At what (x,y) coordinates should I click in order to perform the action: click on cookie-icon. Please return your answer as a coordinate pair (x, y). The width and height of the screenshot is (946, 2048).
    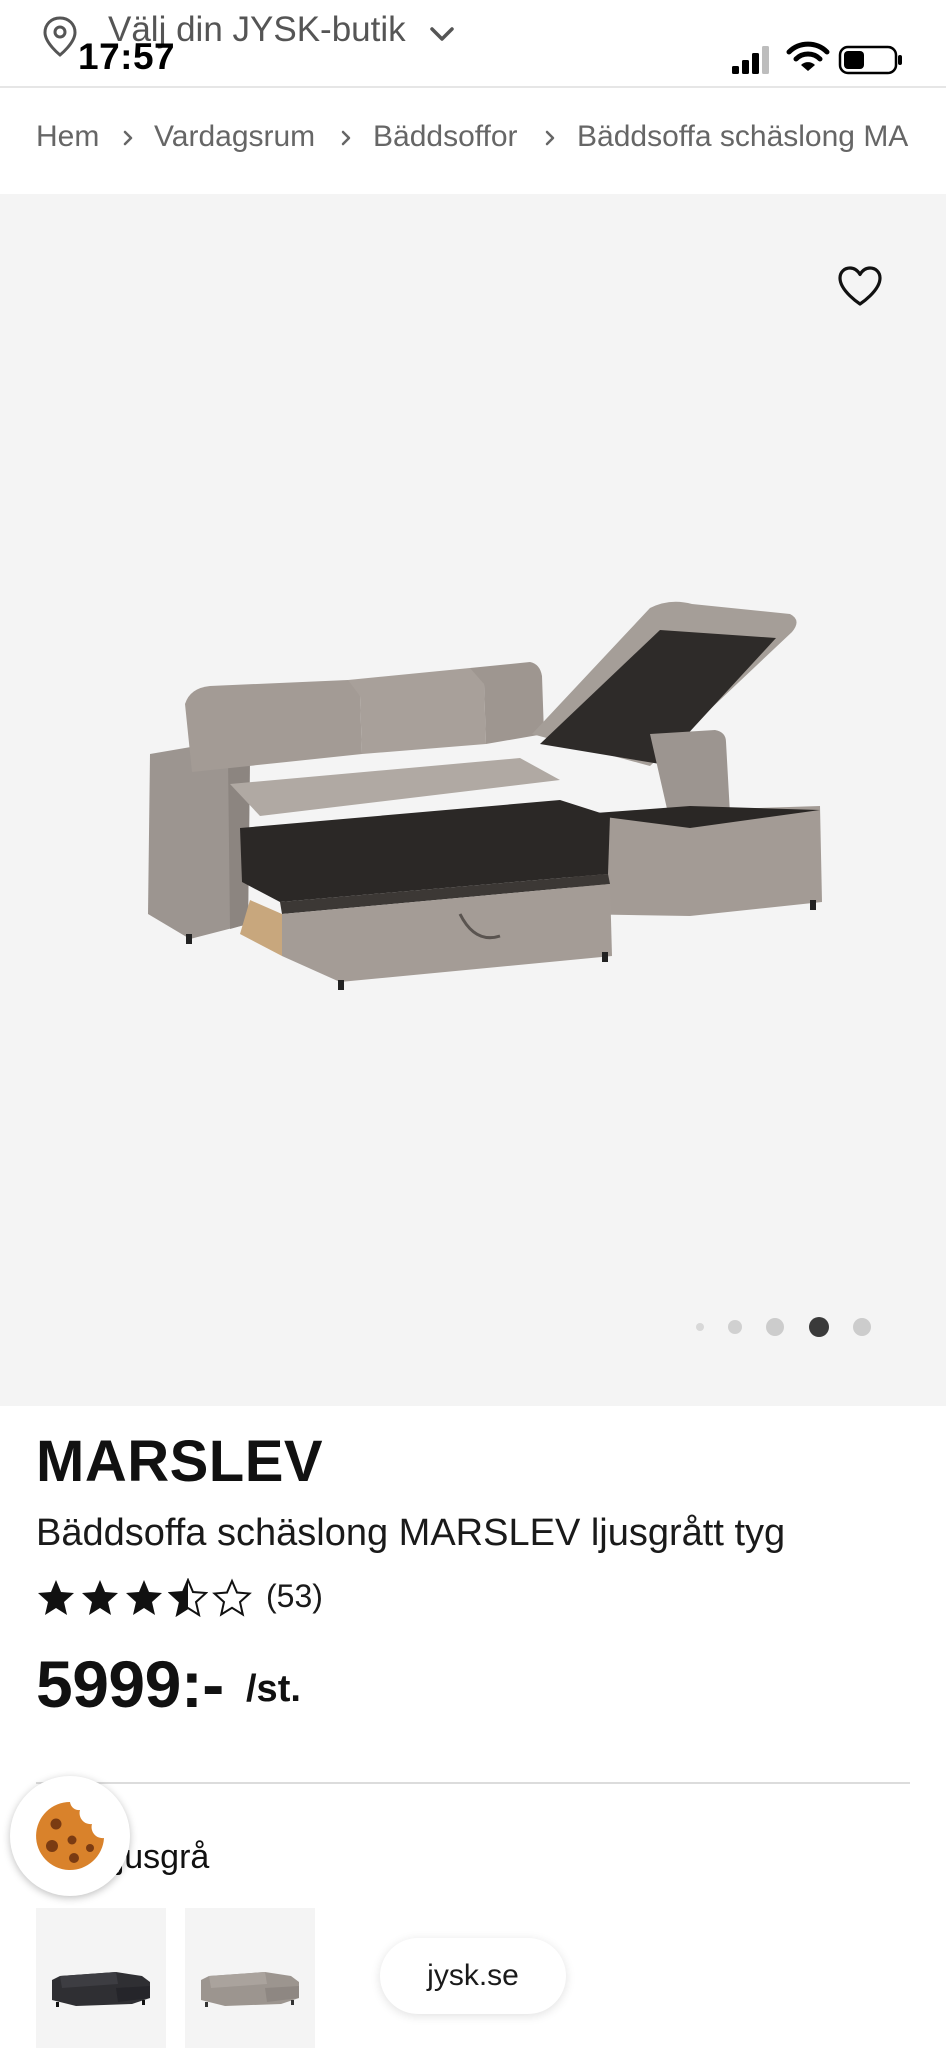
    Looking at the image, I should click on (70, 1836).